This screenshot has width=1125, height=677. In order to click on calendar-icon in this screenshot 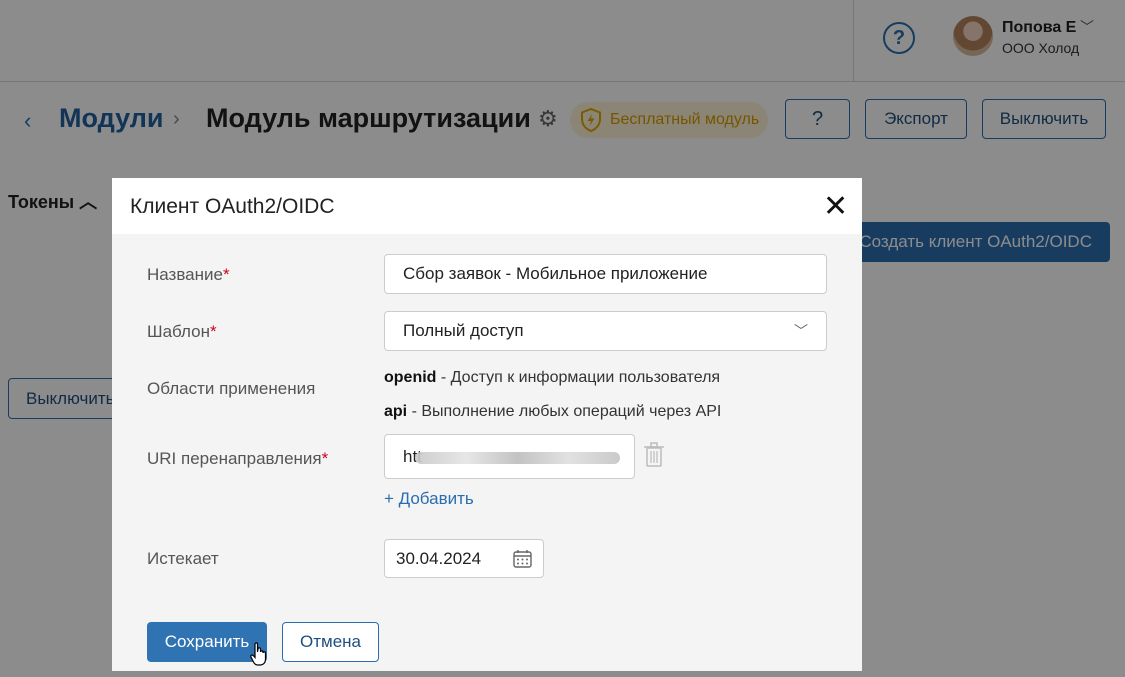, I will do `click(522, 558)`.